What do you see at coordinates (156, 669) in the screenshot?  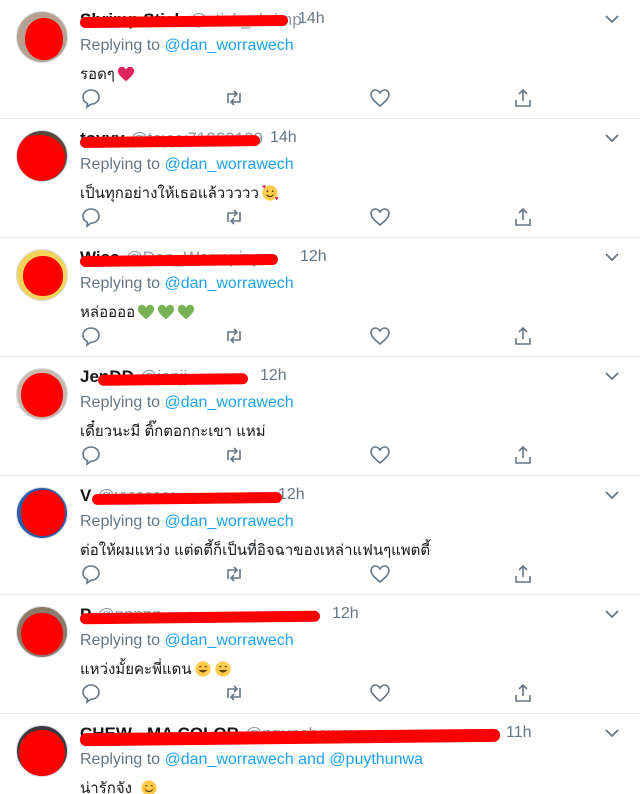 I see `tweet-text: แหว่งมั้ยคะพี่แดน` at bounding box center [156, 669].